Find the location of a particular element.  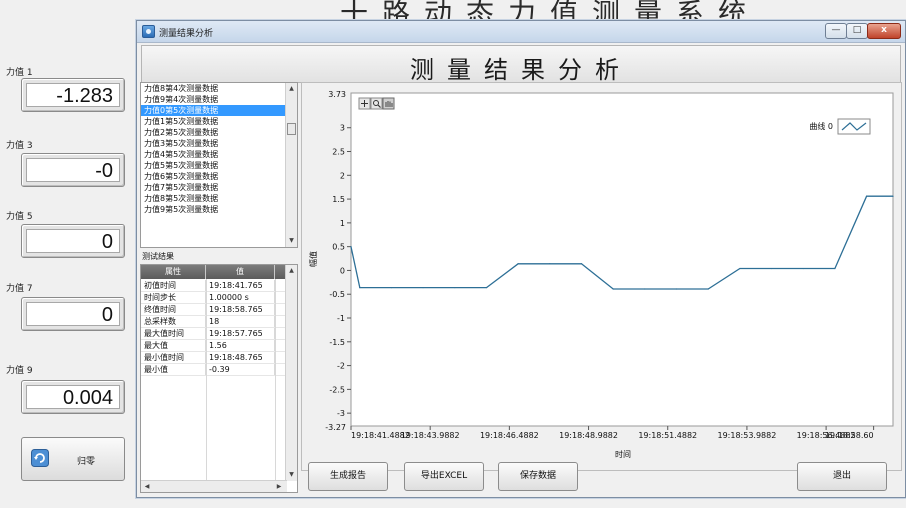

force-5-display: 0 is located at coordinates (73, 241).